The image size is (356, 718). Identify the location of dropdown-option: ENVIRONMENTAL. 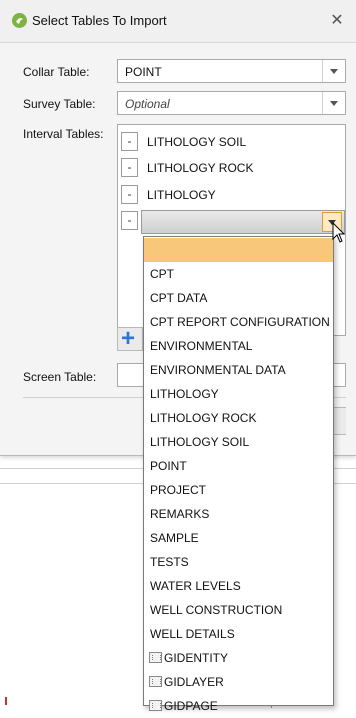
(238, 346).